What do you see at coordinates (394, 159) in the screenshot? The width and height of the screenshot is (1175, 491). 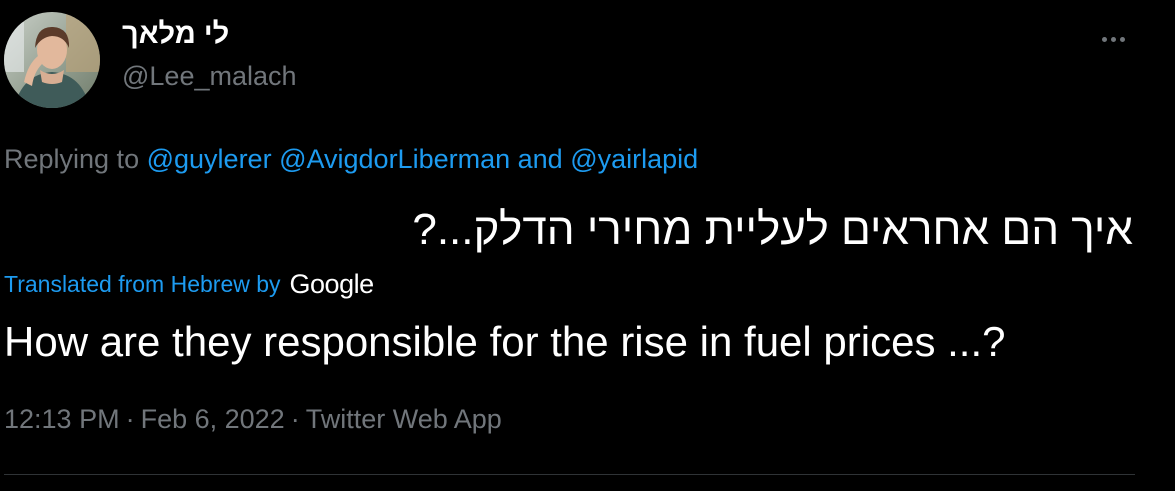 I see `mention-link: @AvigdorLiberman` at bounding box center [394, 159].